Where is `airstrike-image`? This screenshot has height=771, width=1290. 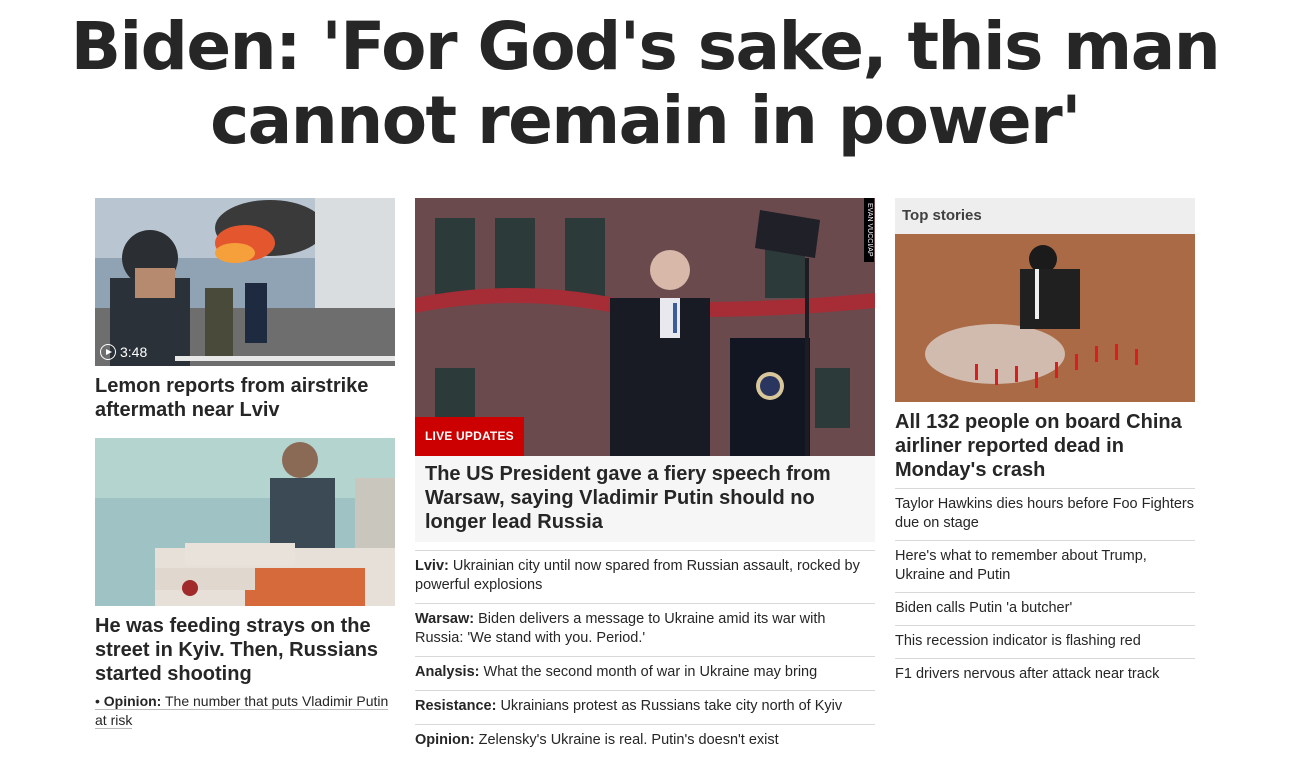
airstrike-image is located at coordinates (245, 282).